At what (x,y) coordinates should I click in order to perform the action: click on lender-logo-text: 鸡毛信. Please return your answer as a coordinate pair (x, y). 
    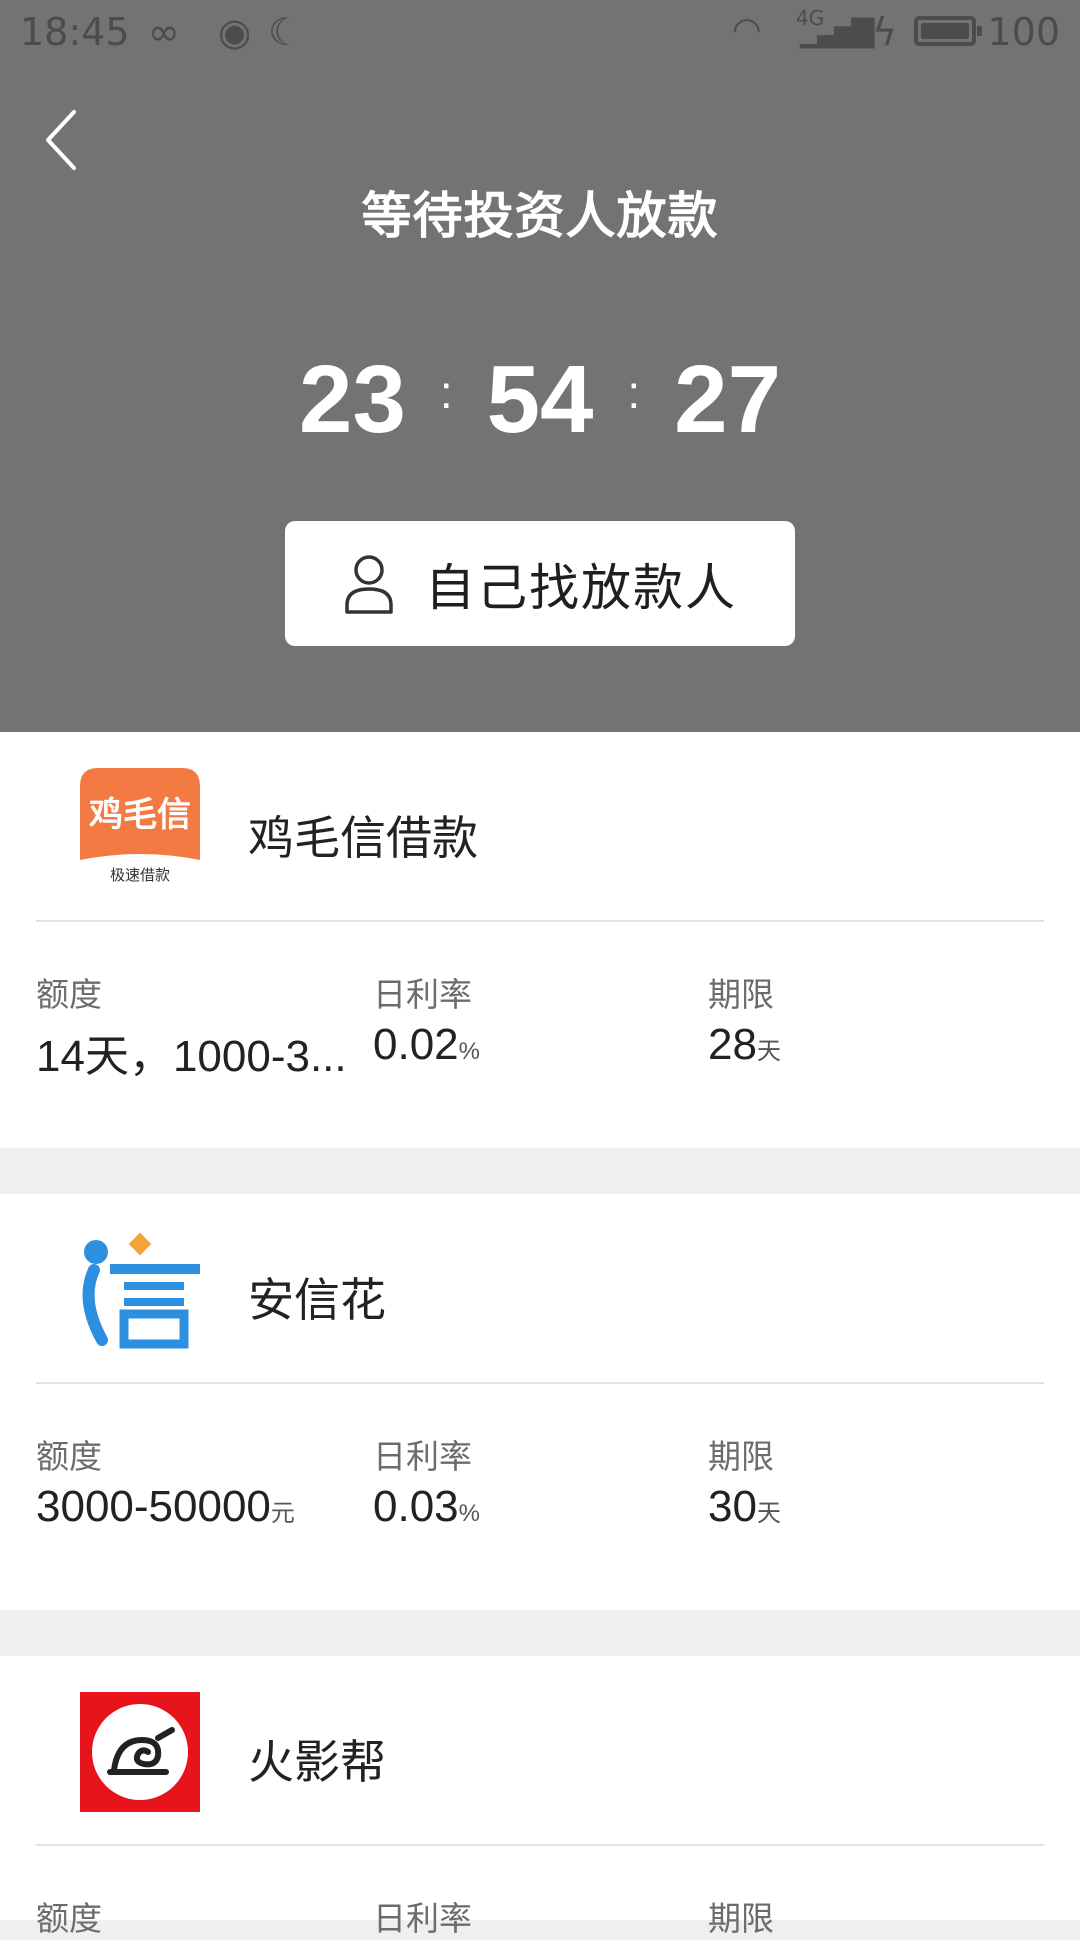
    Looking at the image, I should click on (140, 815).